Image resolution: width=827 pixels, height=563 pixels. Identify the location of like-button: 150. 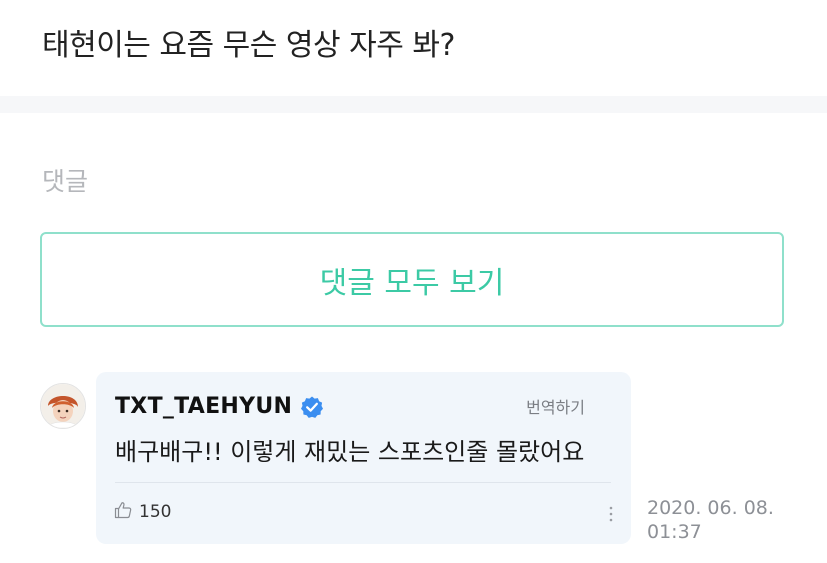
(142, 512).